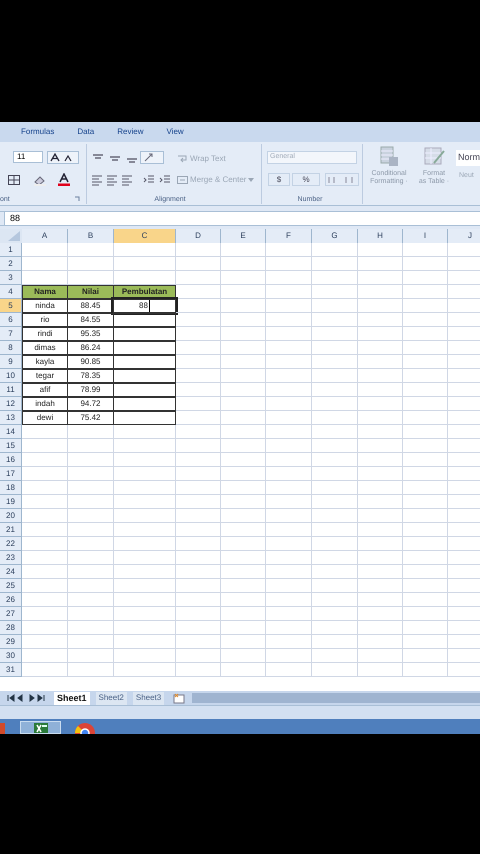 The image size is (480, 854). Describe the element at coordinates (26, 698) in the screenshot. I see `sheet-navigation-icon` at that location.